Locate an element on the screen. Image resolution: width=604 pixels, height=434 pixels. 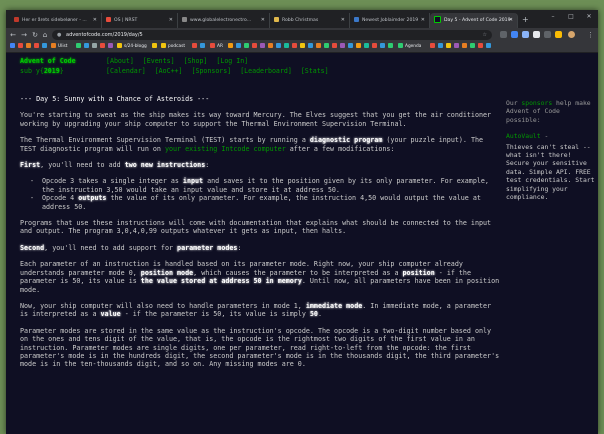
forward-arrow-icon: → is located at coordinates (24, 35).